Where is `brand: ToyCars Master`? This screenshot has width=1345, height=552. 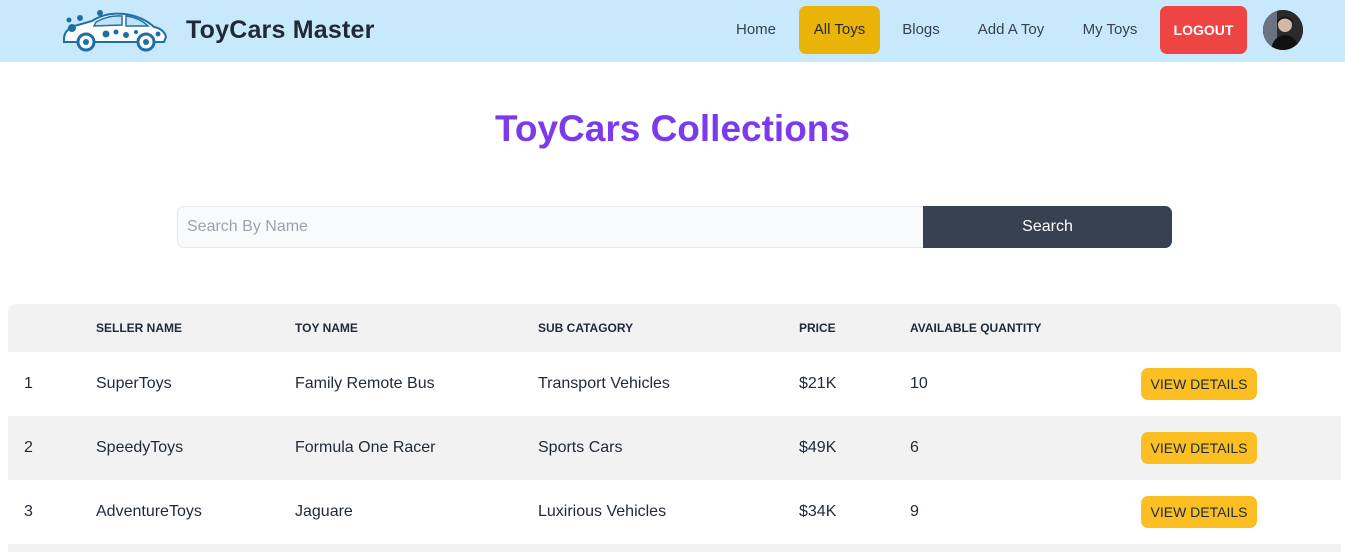
brand: ToyCars Master is located at coordinates (217, 30).